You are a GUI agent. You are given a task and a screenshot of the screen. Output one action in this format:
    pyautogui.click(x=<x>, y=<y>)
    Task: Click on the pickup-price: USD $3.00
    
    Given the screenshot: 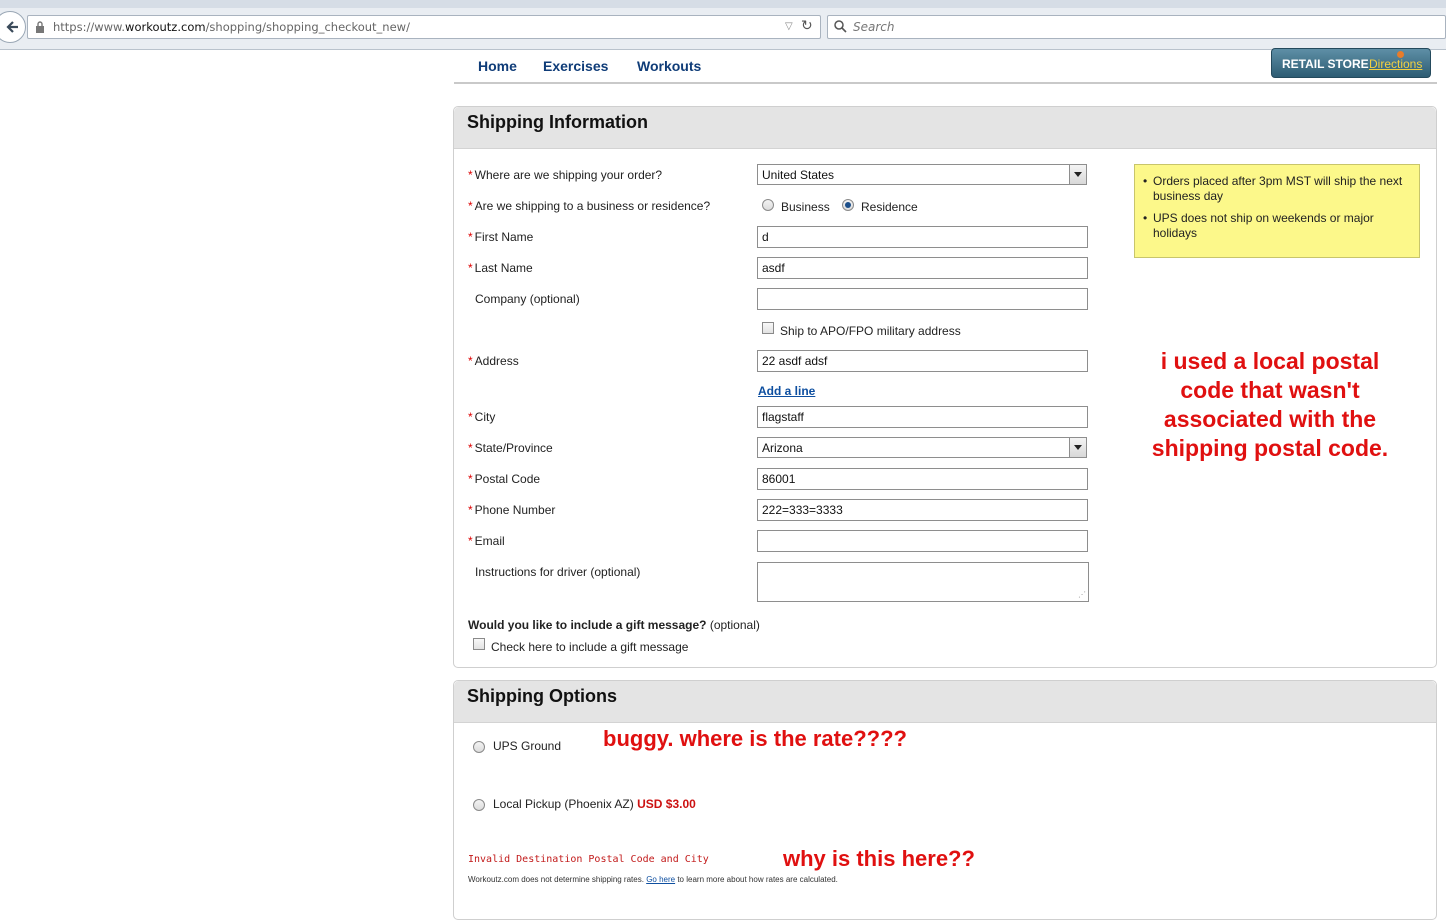 What is the action you would take?
    pyautogui.click(x=666, y=804)
    